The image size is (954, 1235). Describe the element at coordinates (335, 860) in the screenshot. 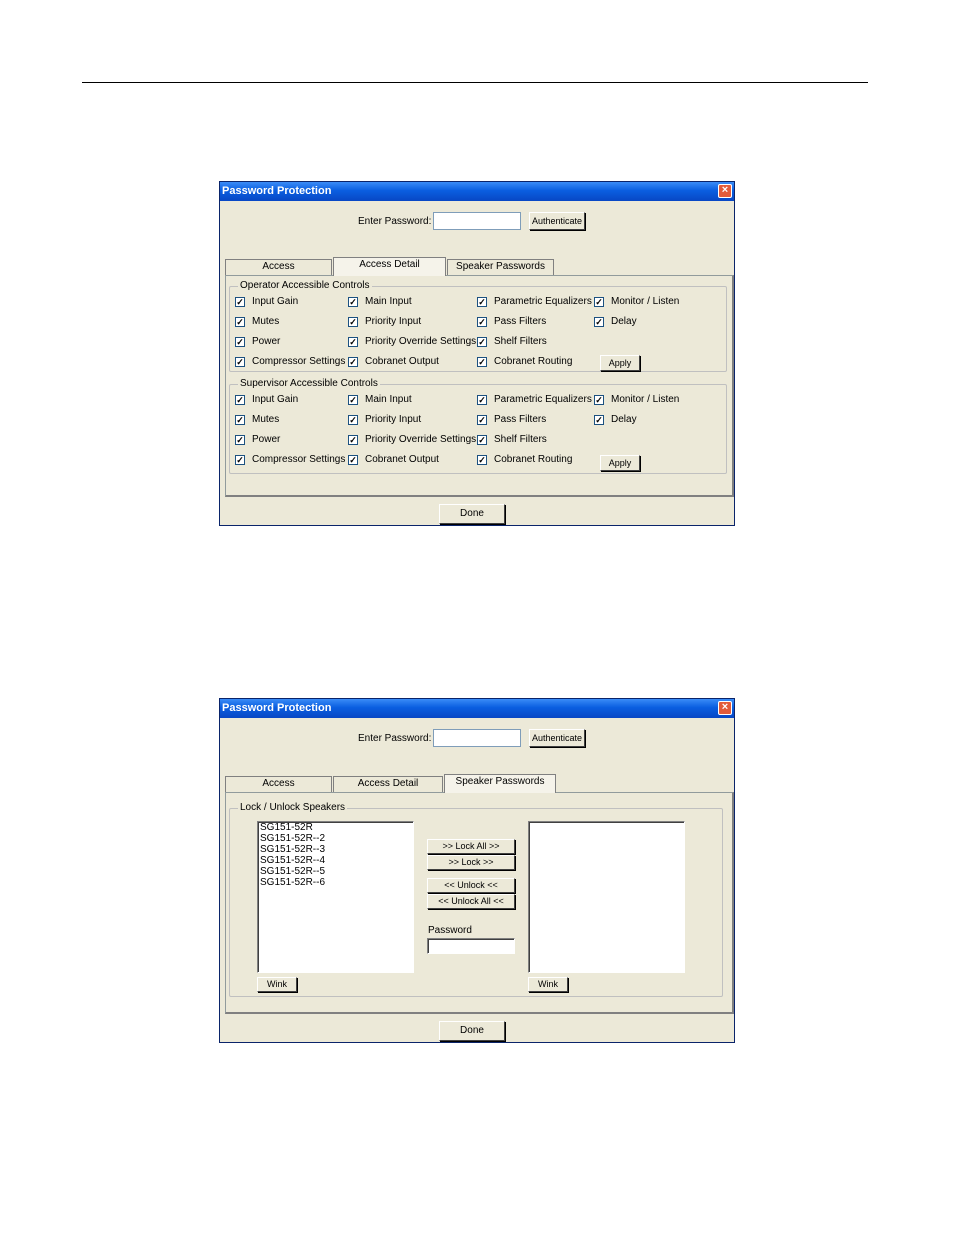

I see `list-item: SG151-52R--4` at that location.